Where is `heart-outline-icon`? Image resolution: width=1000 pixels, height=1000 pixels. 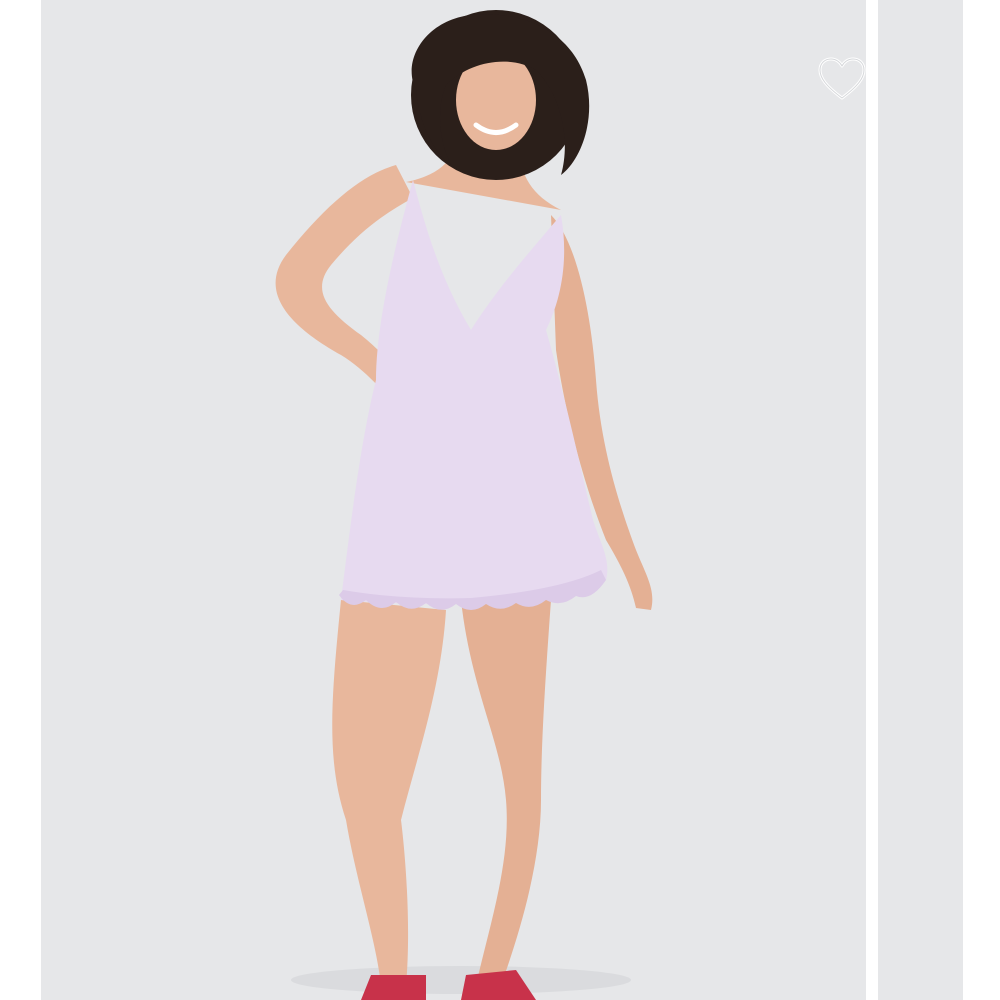
heart-outline-icon is located at coordinates (842, 78).